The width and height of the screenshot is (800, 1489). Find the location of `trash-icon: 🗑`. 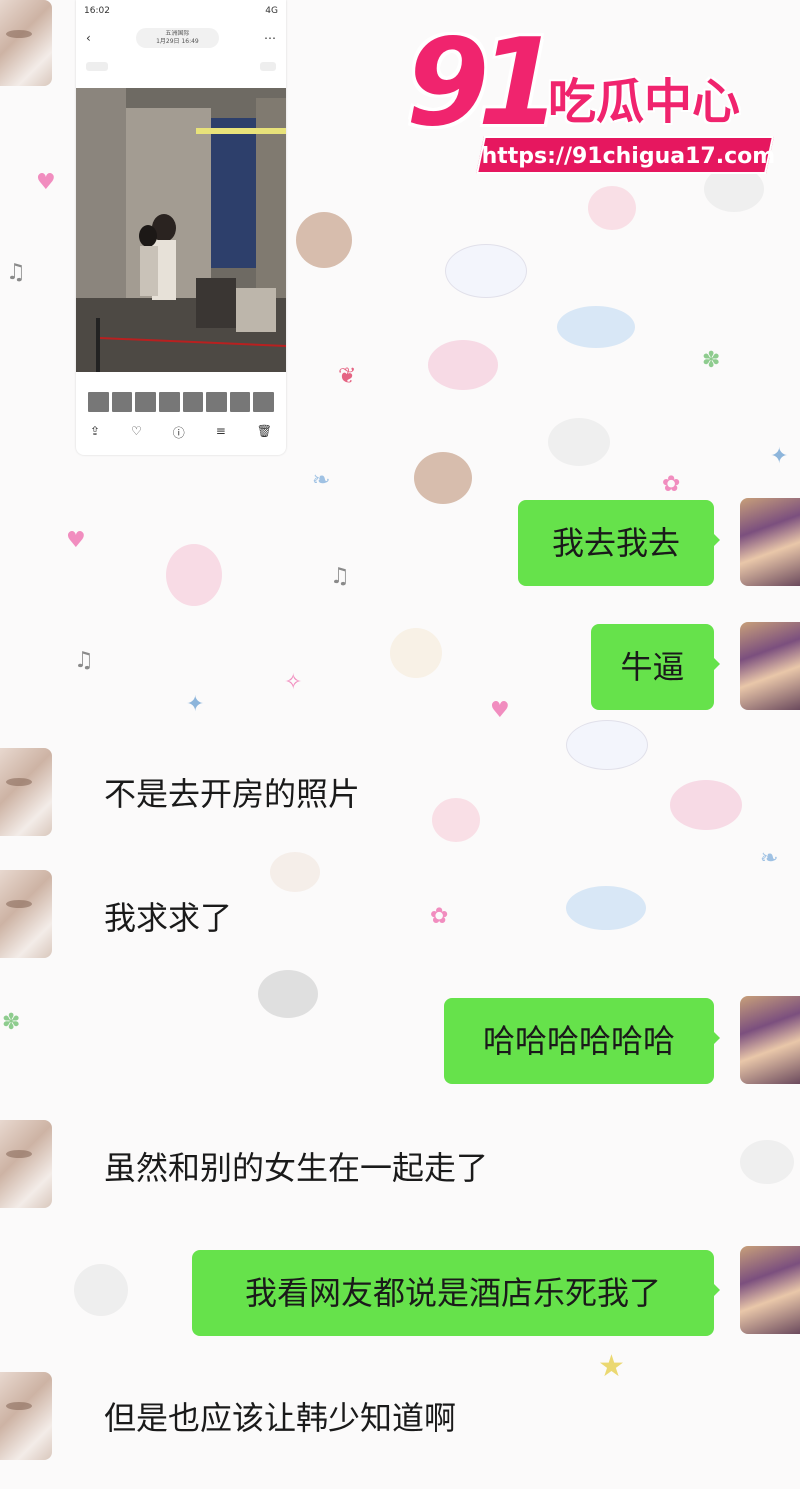

trash-icon: 🗑 is located at coordinates (264, 431).